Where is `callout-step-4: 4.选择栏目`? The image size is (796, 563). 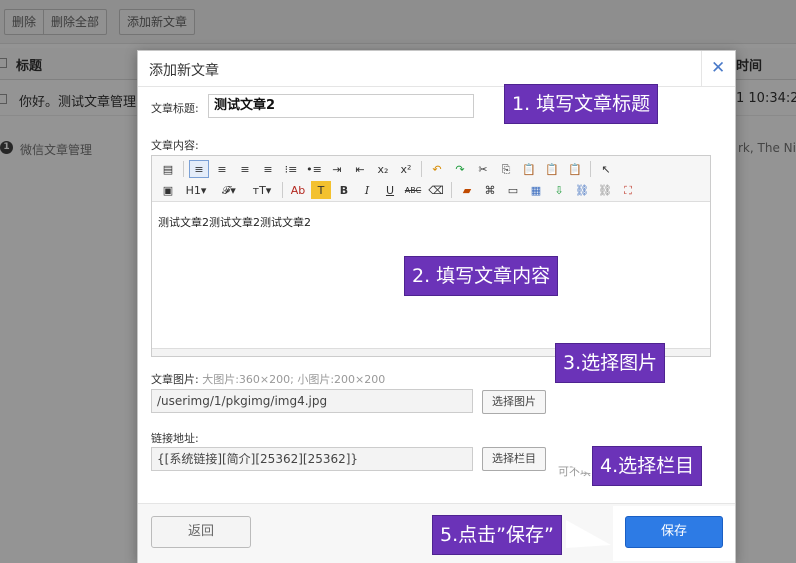
callout-step-4: 4.选择栏目 is located at coordinates (647, 466).